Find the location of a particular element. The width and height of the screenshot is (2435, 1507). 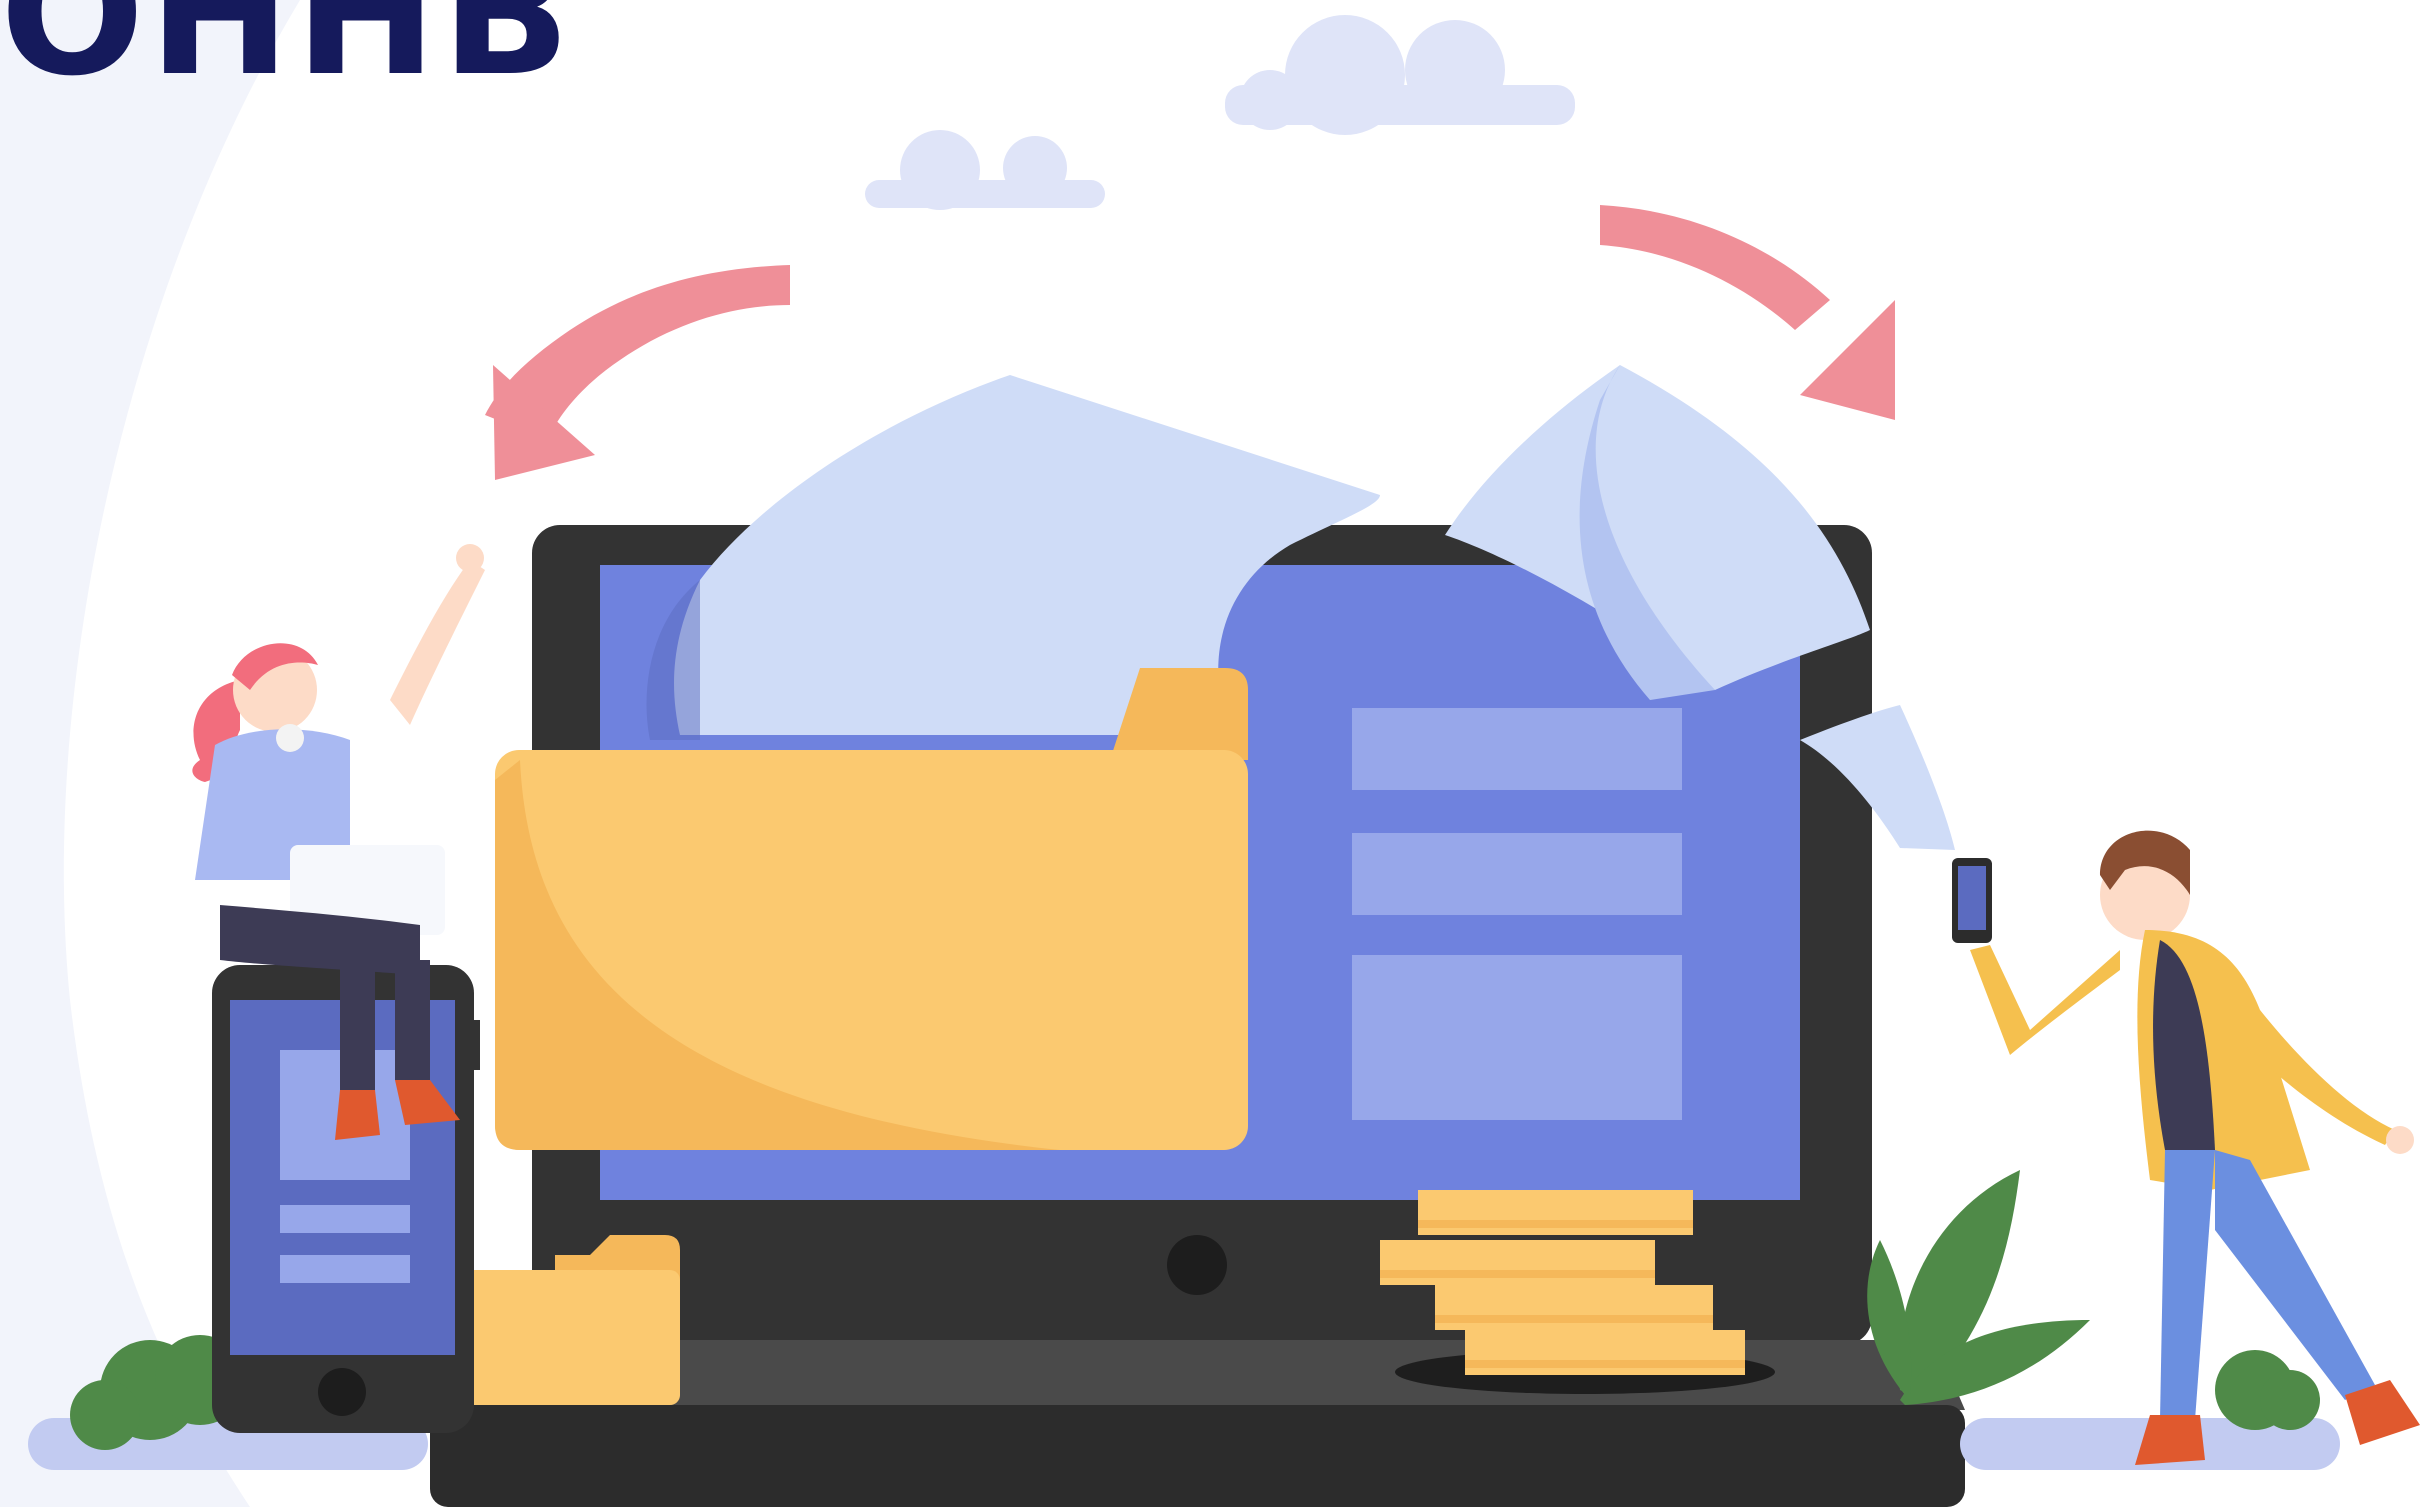

cloud-small is located at coordinates (985, 170).